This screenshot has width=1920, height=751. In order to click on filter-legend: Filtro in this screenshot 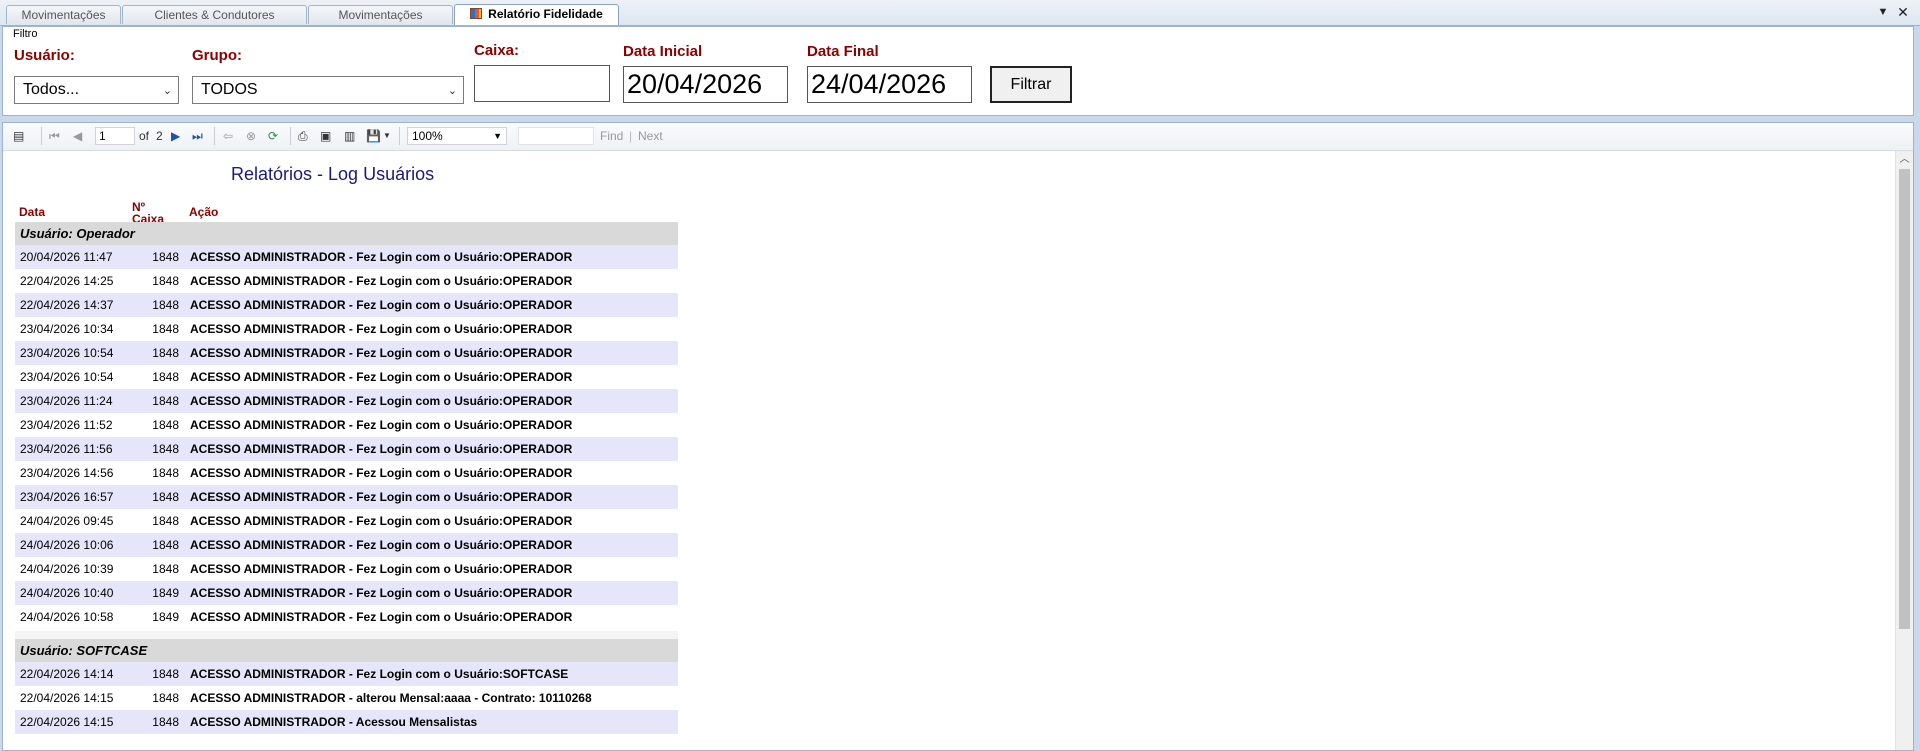, I will do `click(25, 34)`.